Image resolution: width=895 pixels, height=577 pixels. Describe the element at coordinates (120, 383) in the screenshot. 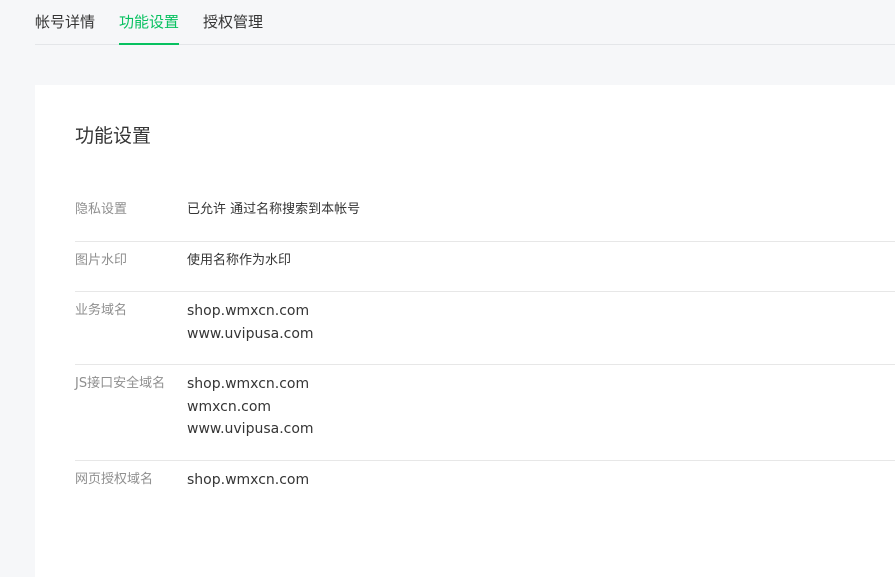

I see `row-label: JS接口安全域名` at that location.